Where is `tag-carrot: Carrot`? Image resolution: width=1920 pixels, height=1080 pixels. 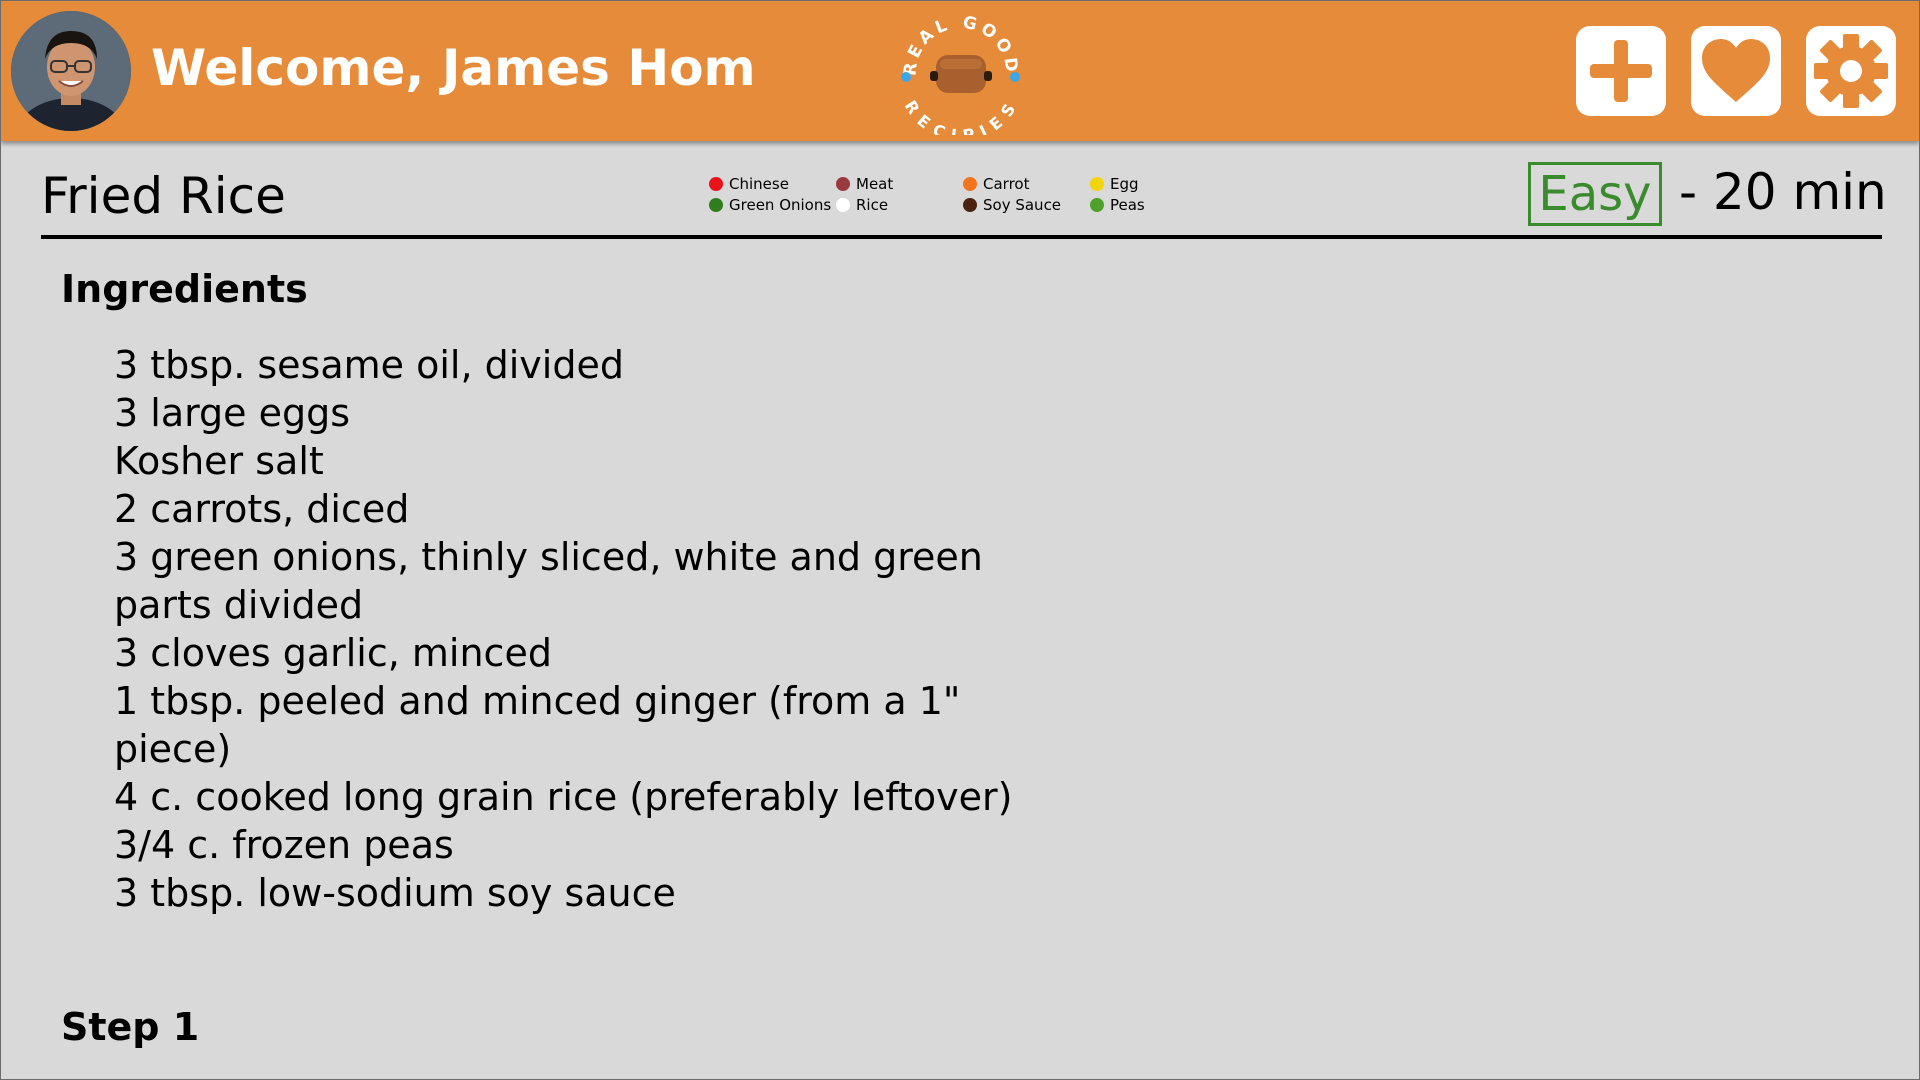 tag-carrot: Carrot is located at coordinates (996, 184).